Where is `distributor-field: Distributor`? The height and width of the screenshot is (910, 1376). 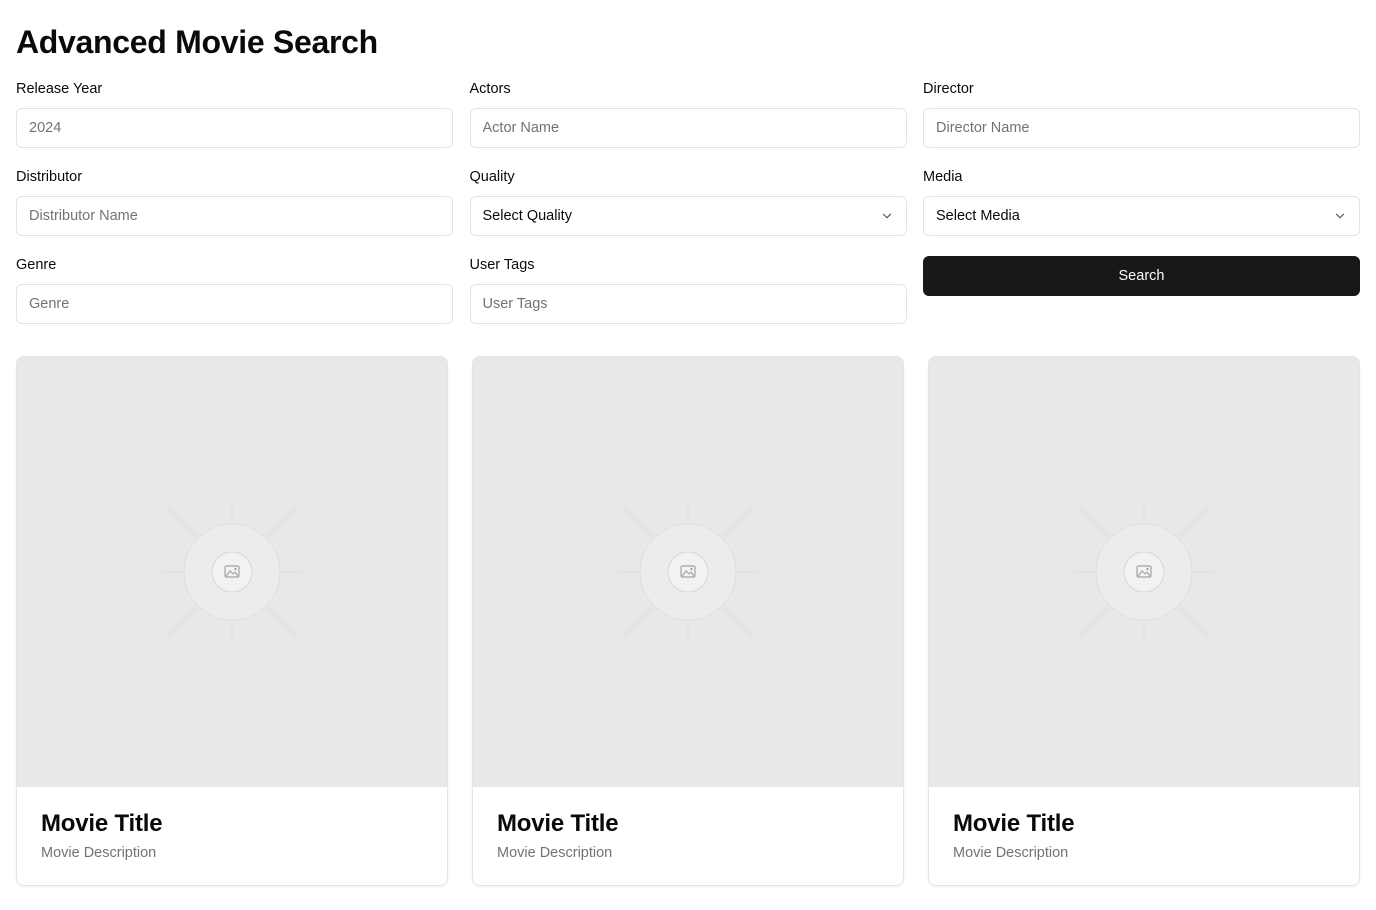 distributor-field: Distributor is located at coordinates (234, 204).